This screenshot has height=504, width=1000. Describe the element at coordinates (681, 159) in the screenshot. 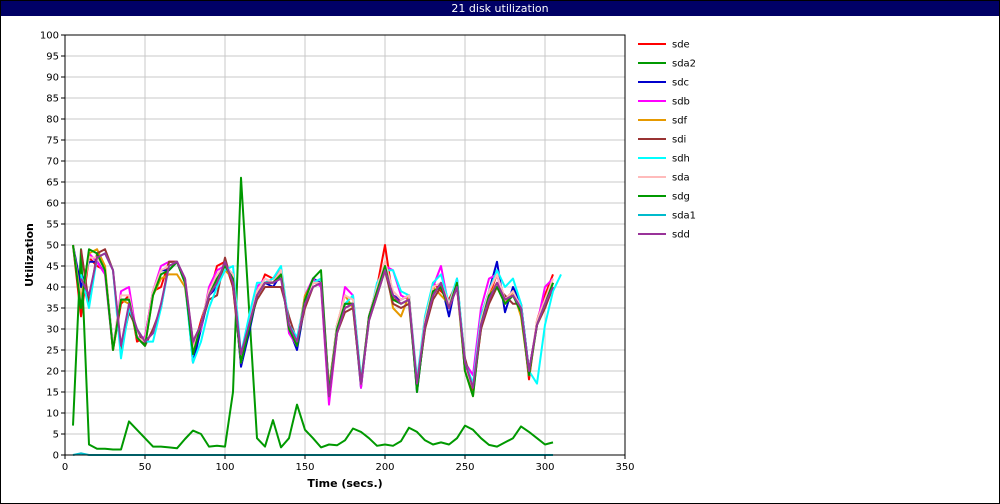

I see `legend-label-sdh: sdh` at that location.